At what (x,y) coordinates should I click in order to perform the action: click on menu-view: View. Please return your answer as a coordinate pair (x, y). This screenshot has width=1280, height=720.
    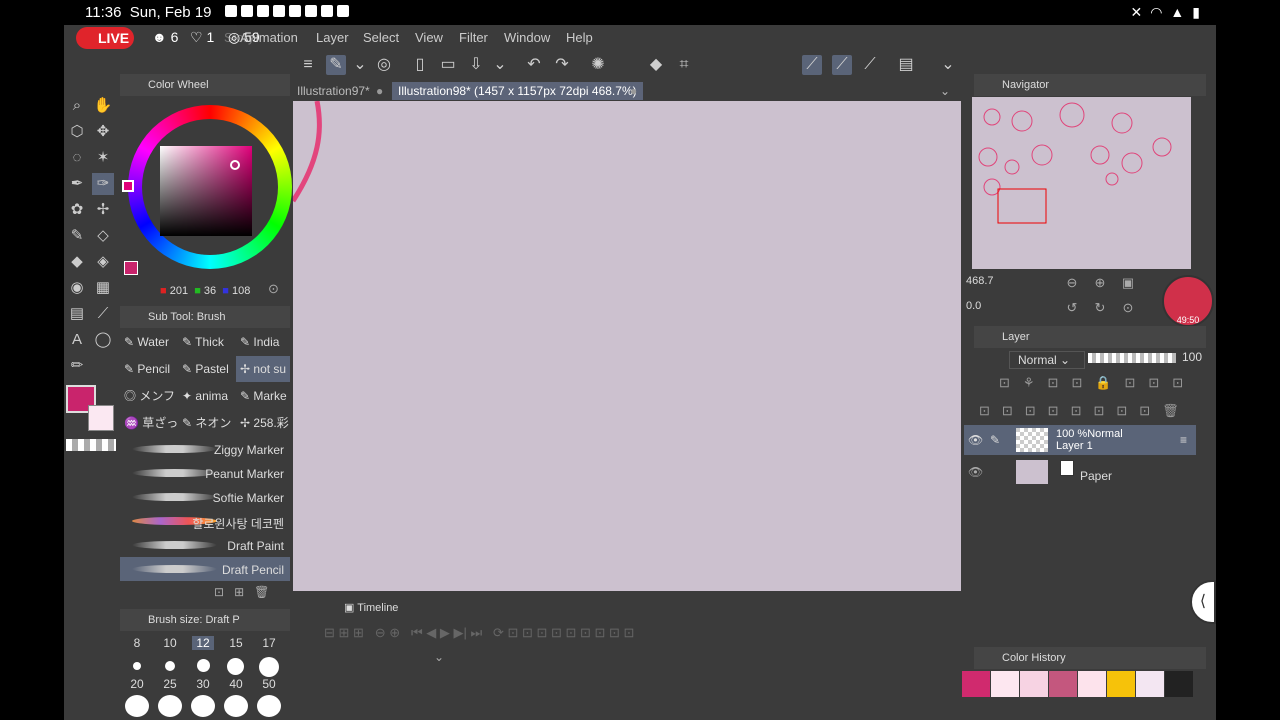
    Looking at the image, I should click on (429, 37).